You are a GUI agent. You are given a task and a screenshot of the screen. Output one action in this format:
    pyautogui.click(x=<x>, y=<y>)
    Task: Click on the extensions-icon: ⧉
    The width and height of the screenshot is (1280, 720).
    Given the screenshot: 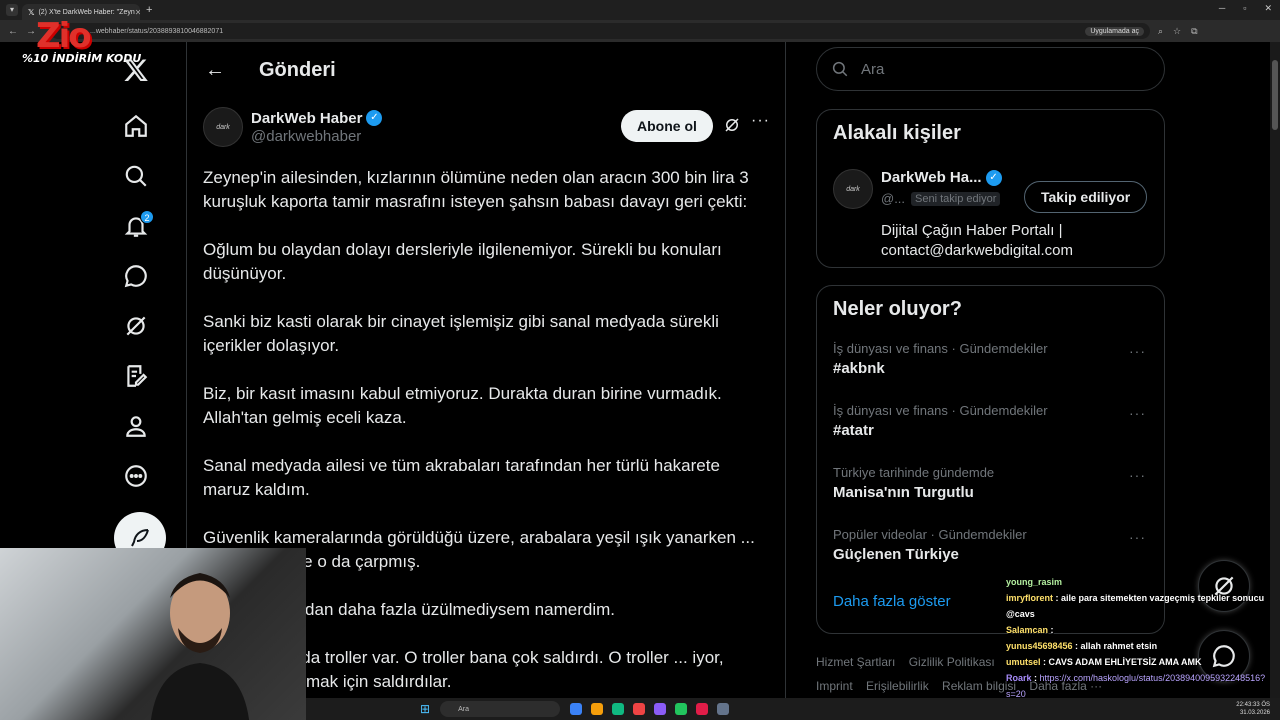 What is the action you would take?
    pyautogui.click(x=1194, y=31)
    